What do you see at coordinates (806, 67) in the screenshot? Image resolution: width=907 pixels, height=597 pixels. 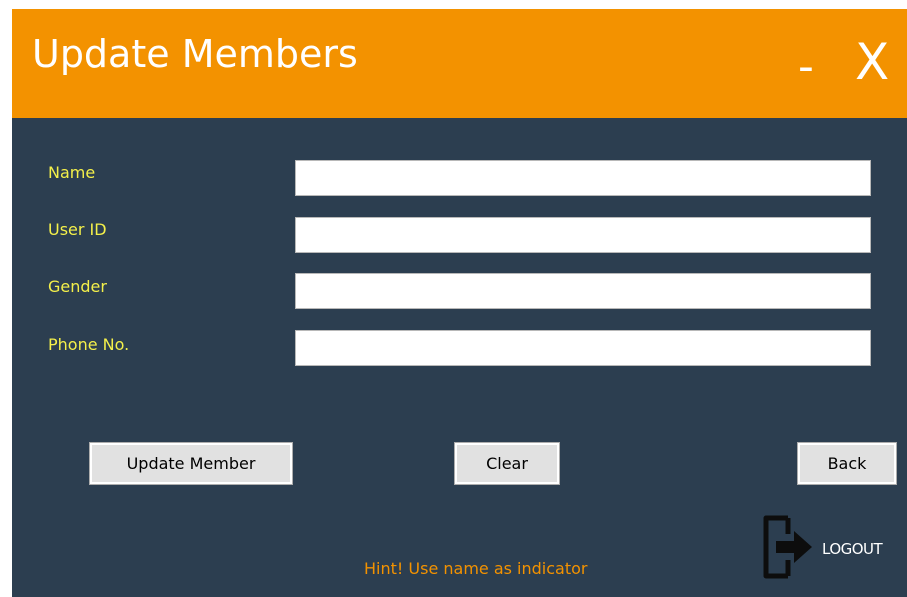 I see `minimize-button: -` at bounding box center [806, 67].